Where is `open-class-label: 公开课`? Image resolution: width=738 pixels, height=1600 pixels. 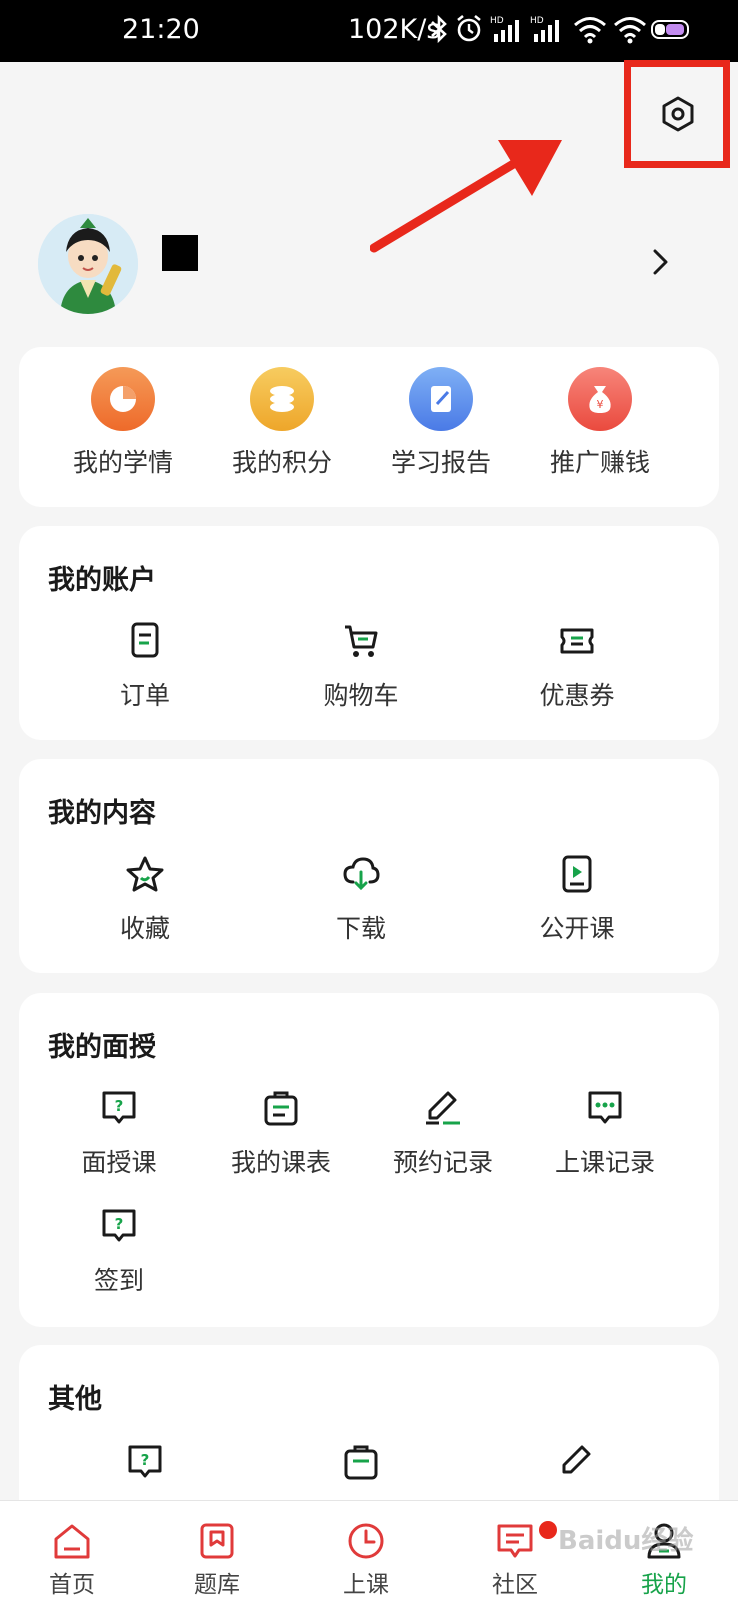
open-class-label: 公开课 is located at coordinates (577, 928).